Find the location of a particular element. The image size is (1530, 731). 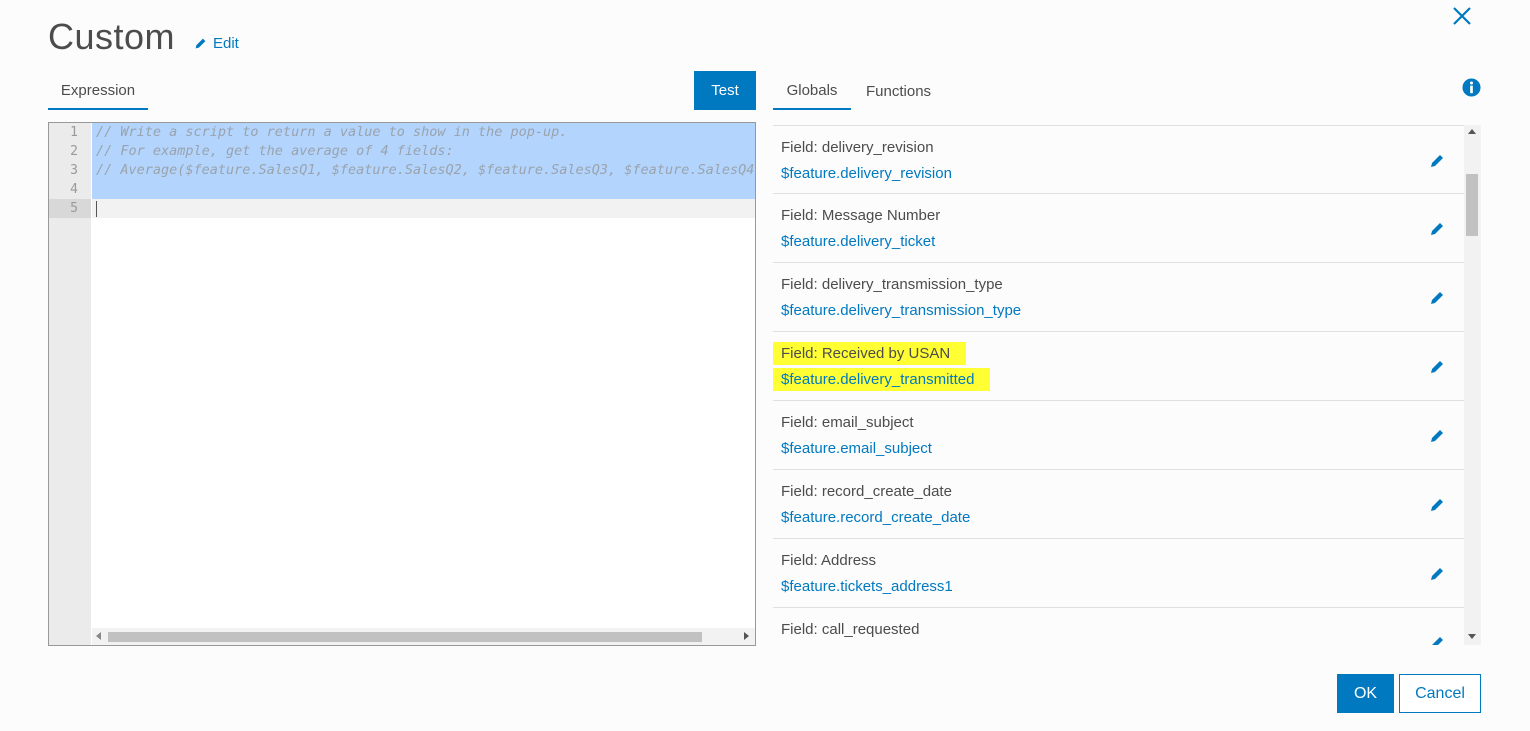

field-expression: $feature.tickets_address1 is located at coordinates (867, 586).